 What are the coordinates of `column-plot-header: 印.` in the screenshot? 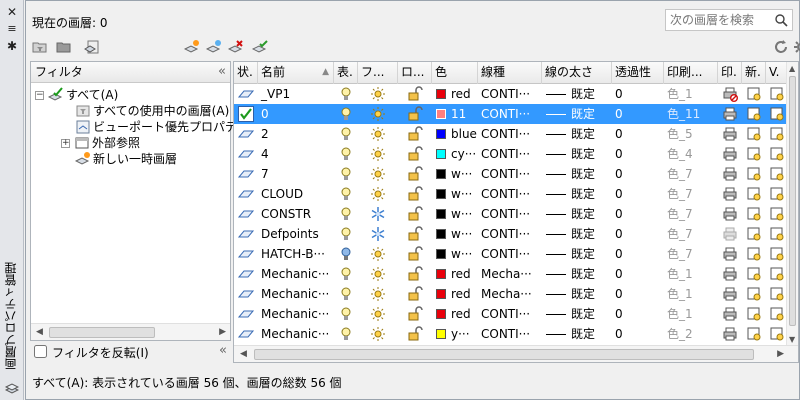 It's located at (730, 73).